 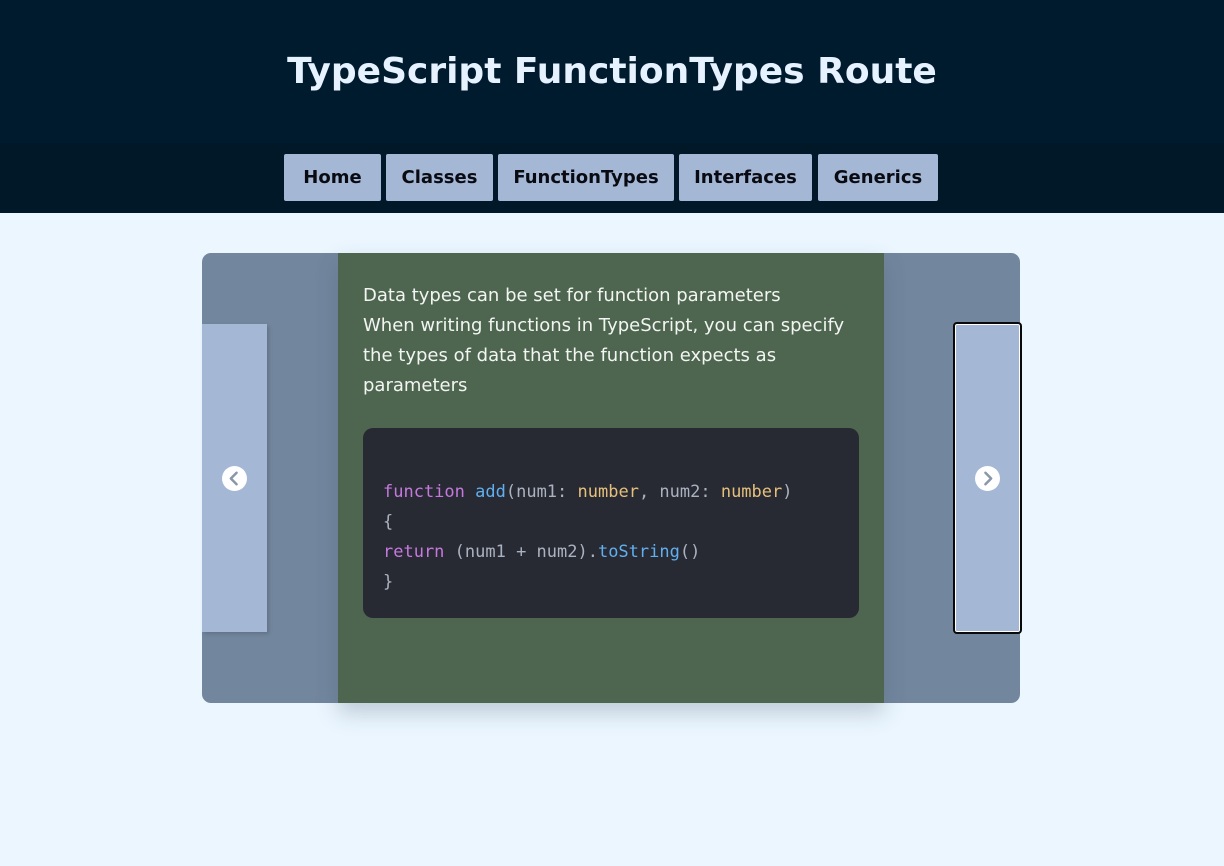 I want to click on carousel-next-button, so click(x=987, y=478).